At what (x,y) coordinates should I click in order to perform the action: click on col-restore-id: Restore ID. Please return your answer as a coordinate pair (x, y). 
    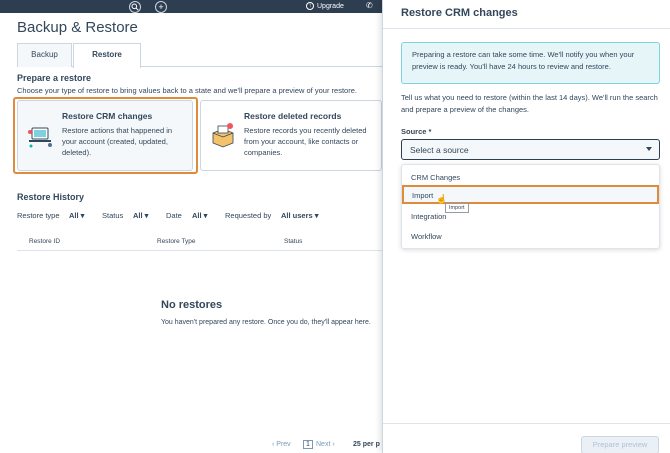
    Looking at the image, I should click on (44, 241).